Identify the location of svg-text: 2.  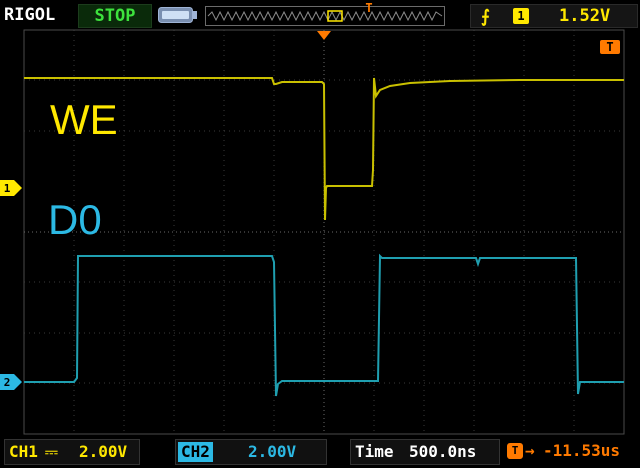
(7, 382).